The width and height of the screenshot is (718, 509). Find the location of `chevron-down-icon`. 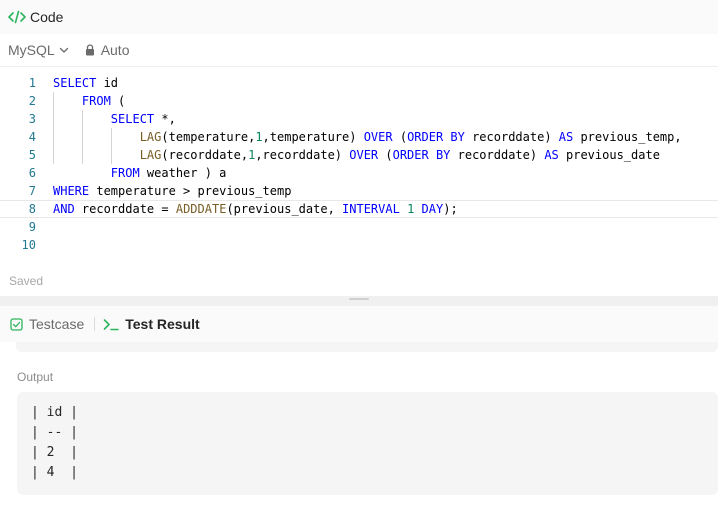

chevron-down-icon is located at coordinates (64, 50).